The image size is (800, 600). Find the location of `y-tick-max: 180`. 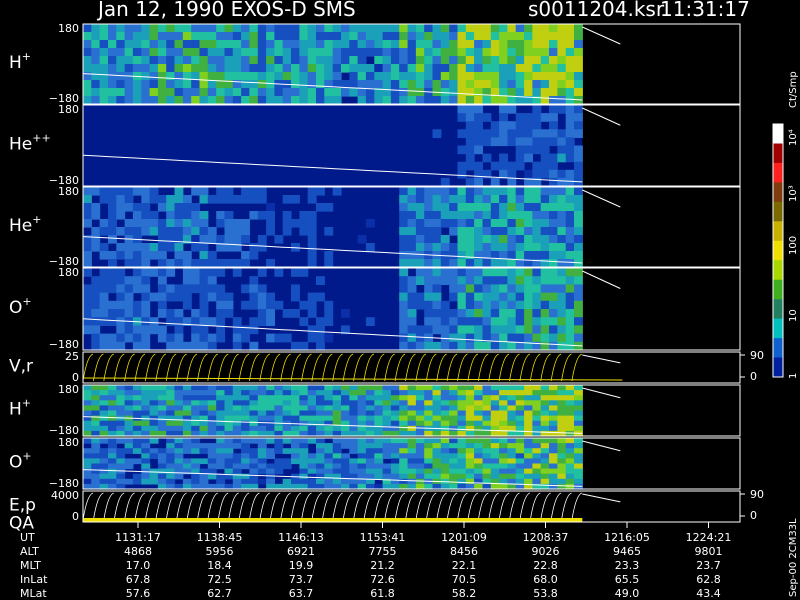

y-tick-max: 180 is located at coordinates (68, 191).